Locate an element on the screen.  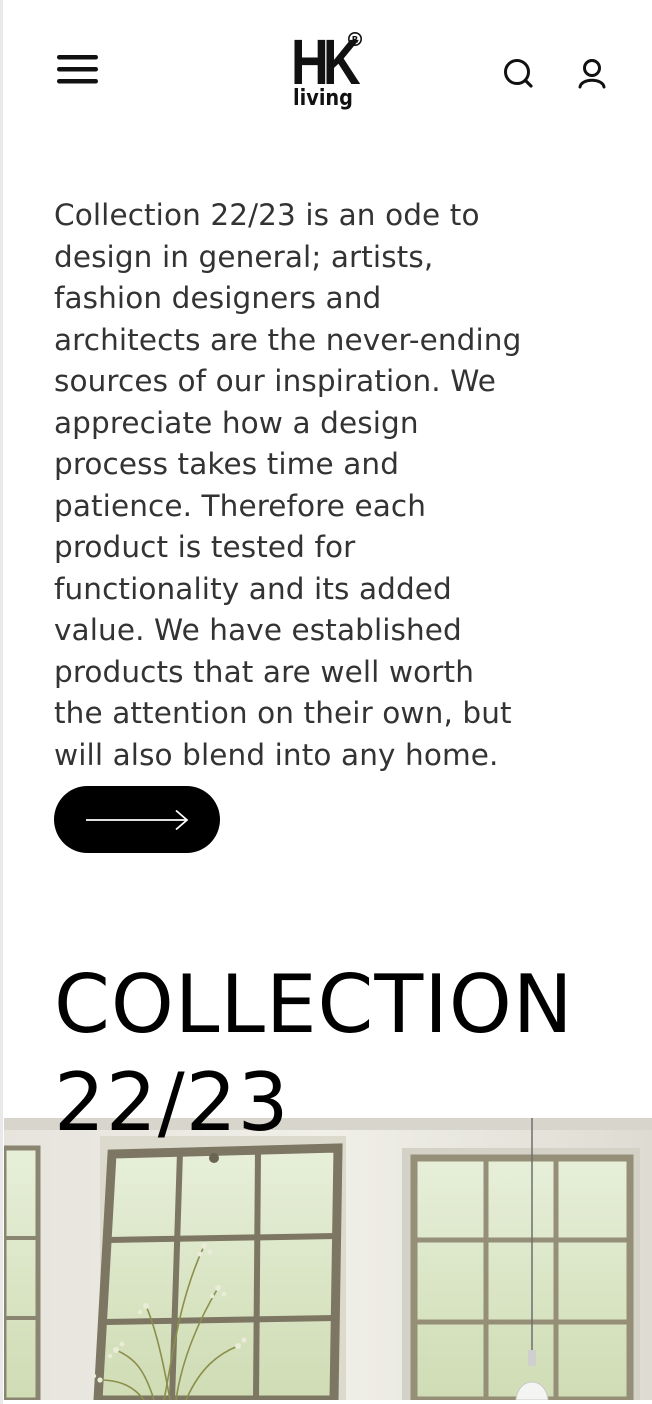
page-edge is located at coordinates (1, 702).